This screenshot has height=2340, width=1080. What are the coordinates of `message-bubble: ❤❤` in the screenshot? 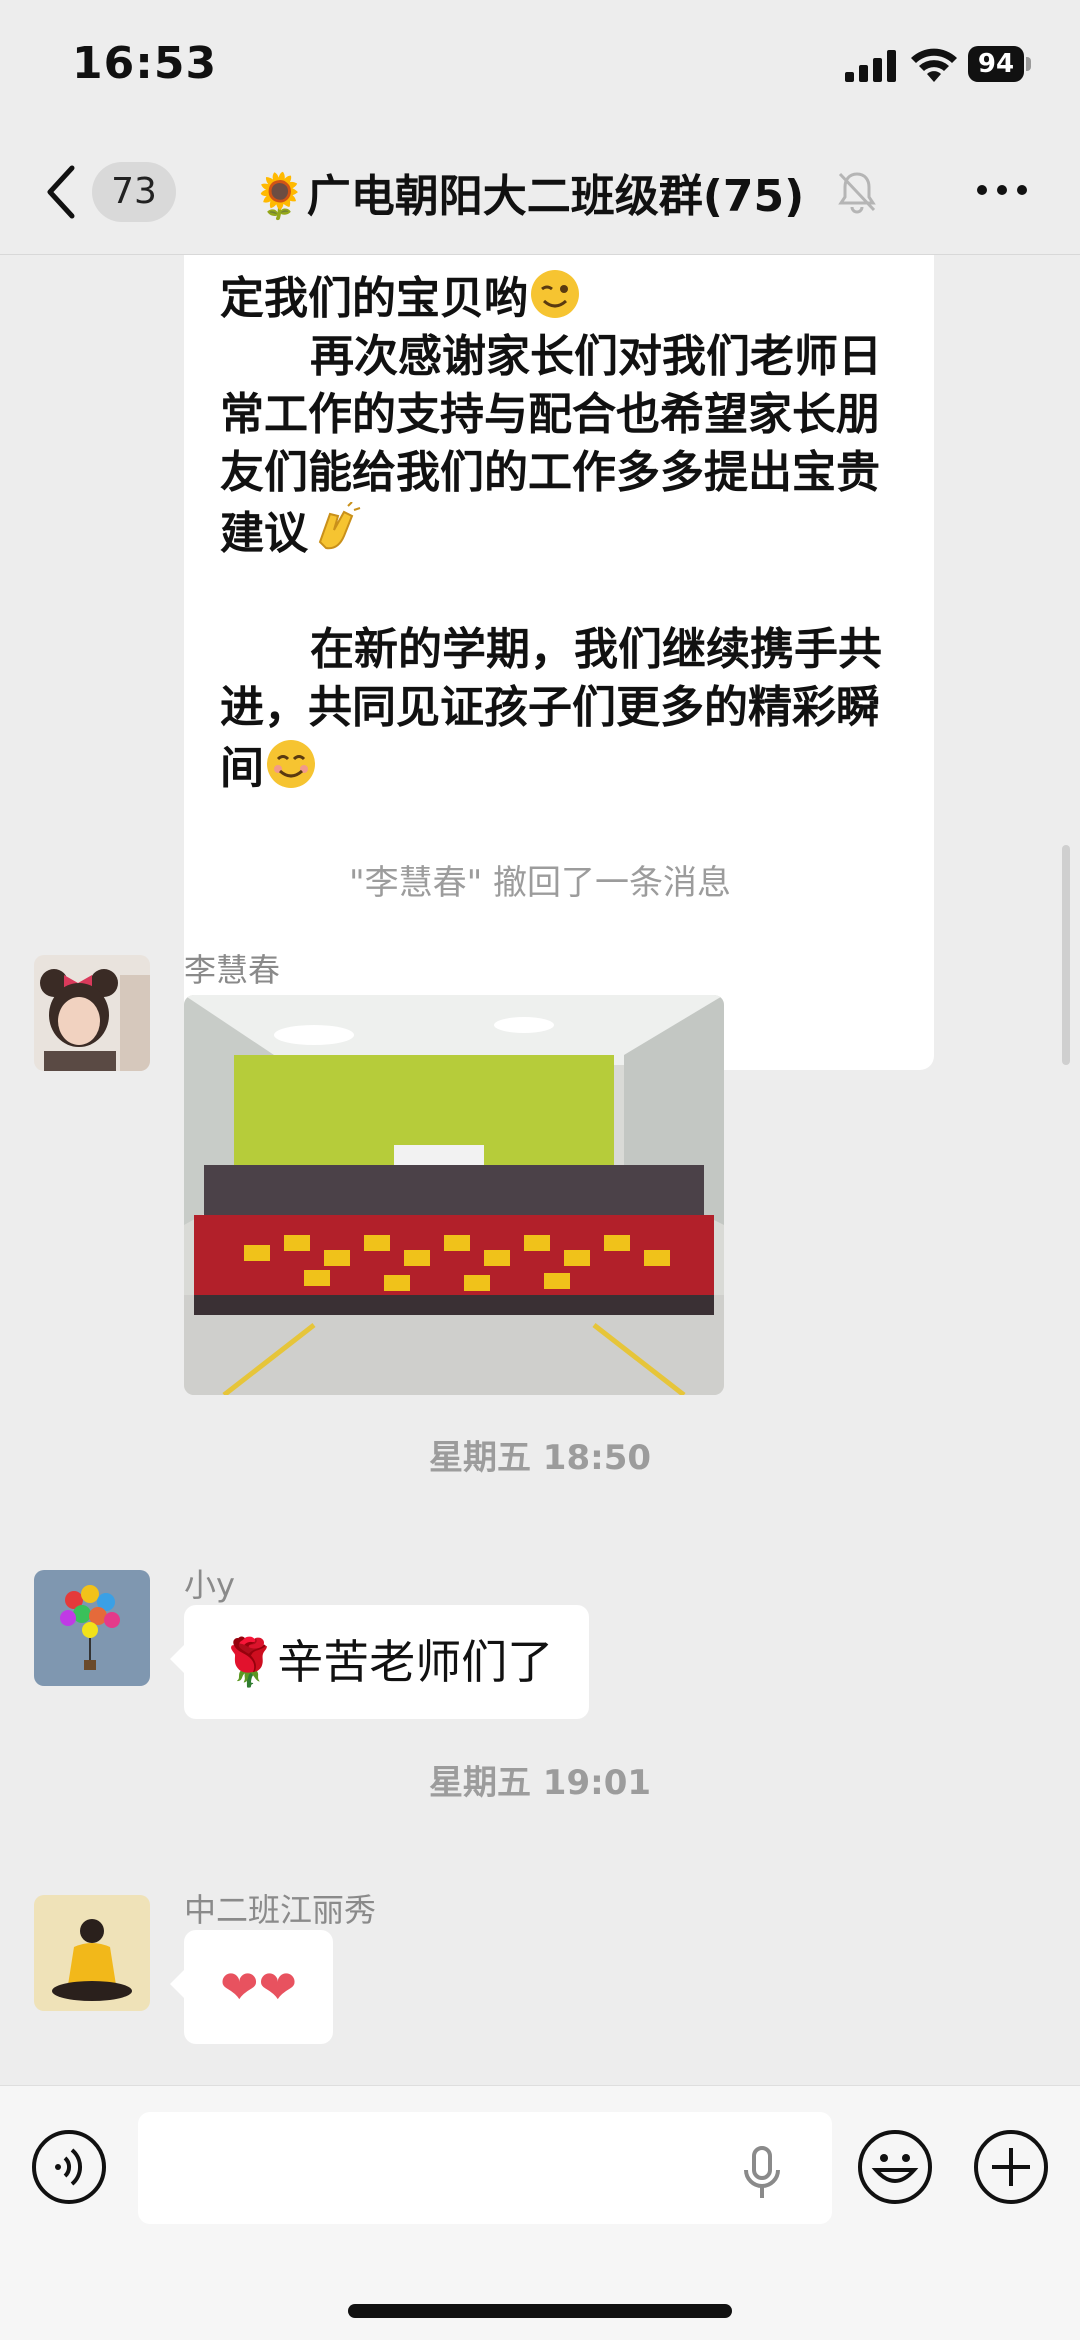 It's located at (251, 1987).